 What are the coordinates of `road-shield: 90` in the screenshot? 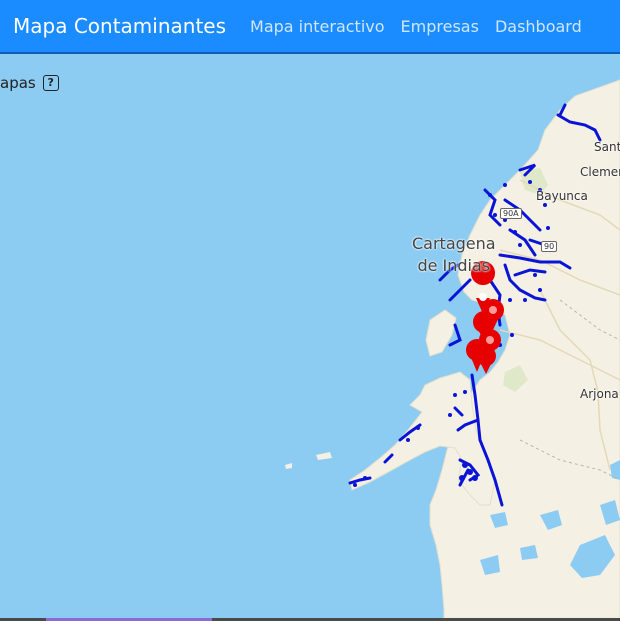 It's located at (549, 246).